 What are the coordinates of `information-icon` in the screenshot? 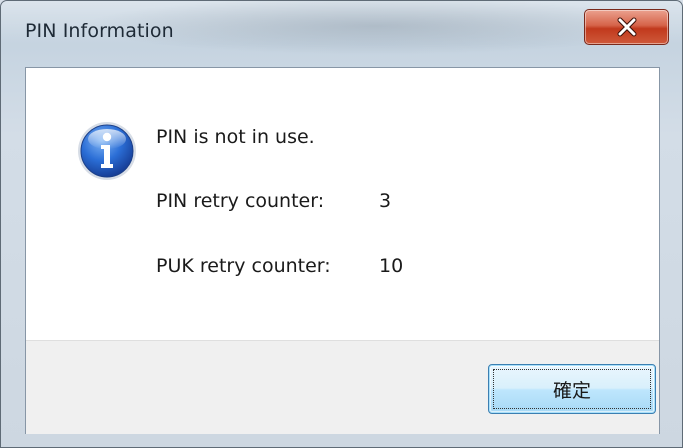 It's located at (107, 151).